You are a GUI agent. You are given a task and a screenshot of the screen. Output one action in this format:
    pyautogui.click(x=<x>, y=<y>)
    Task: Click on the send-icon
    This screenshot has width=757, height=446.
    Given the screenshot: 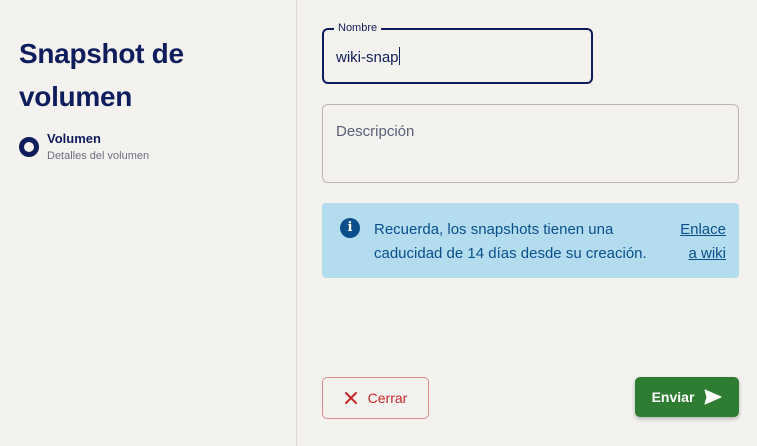 What is the action you would take?
    pyautogui.click(x=713, y=397)
    